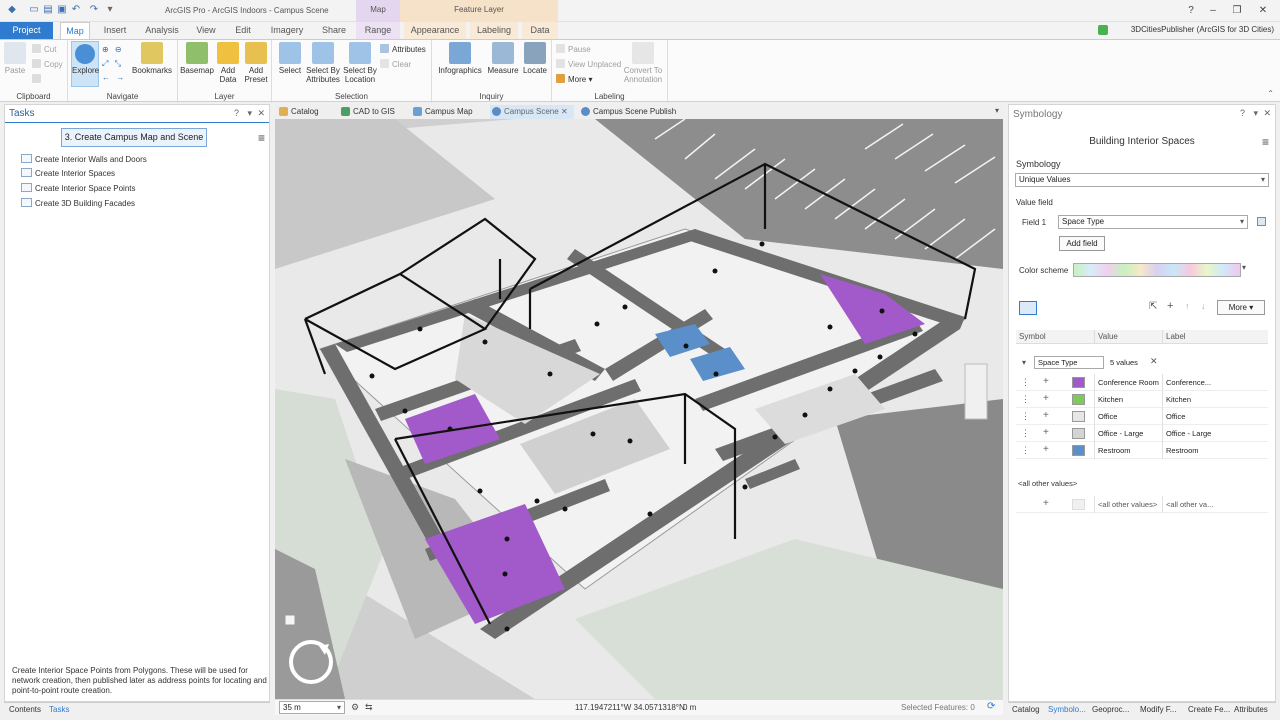 The image size is (1280, 720). I want to click on full-extent-icon: ⤢ ⤡, so click(117, 64).